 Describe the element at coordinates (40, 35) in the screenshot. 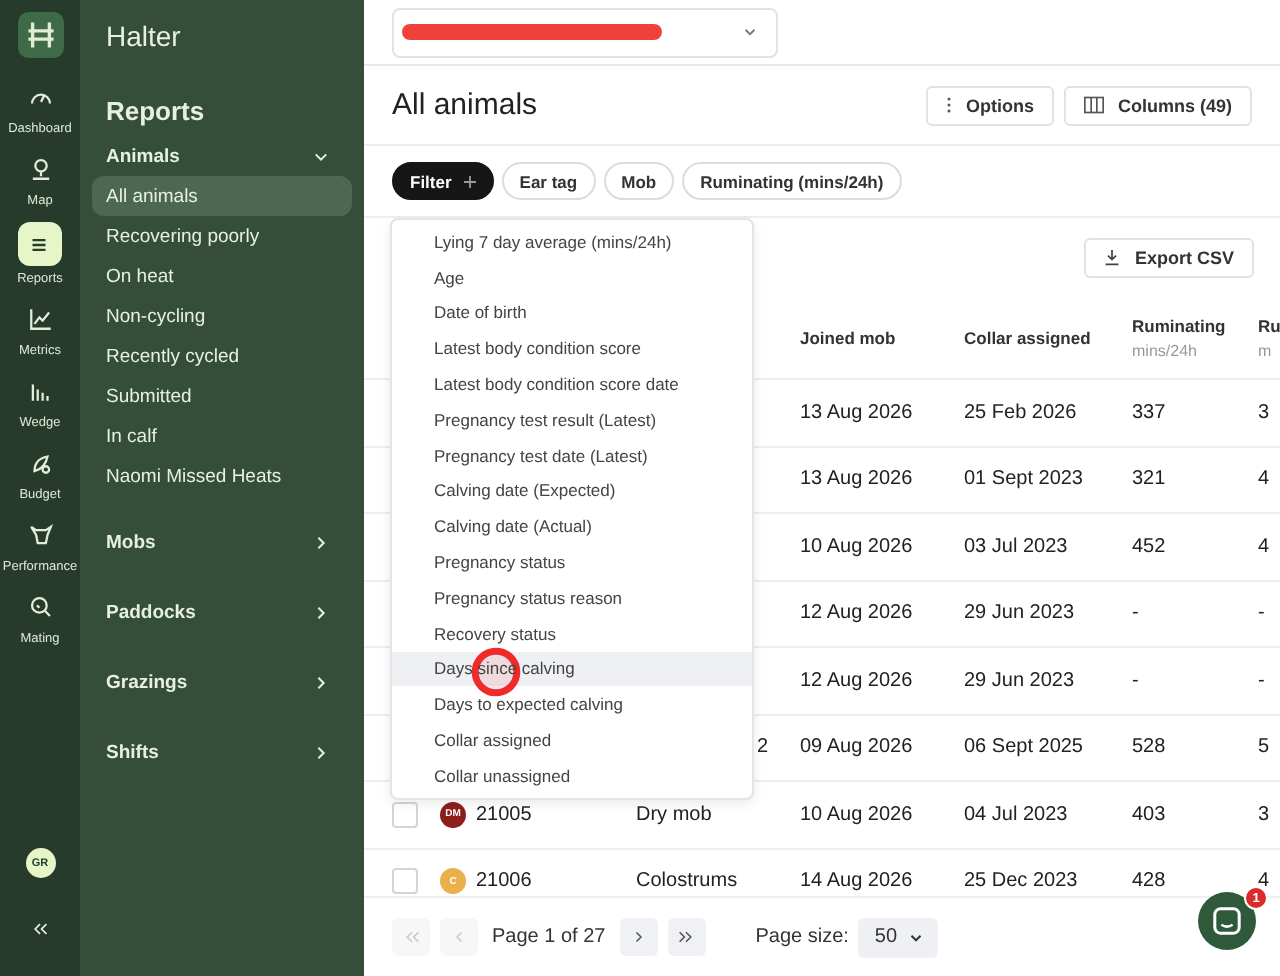

I see `logo-icon` at that location.